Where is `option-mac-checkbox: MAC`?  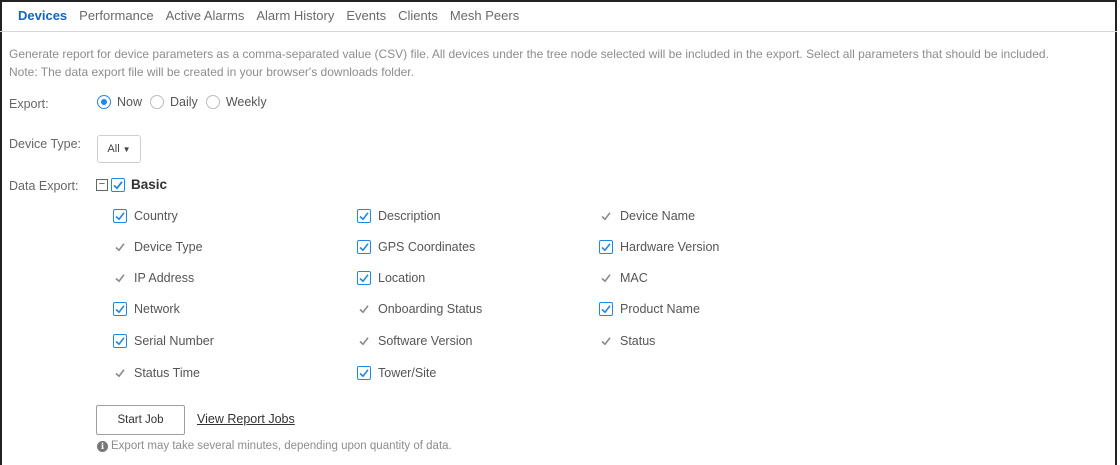 option-mac-checkbox: MAC is located at coordinates (623, 278).